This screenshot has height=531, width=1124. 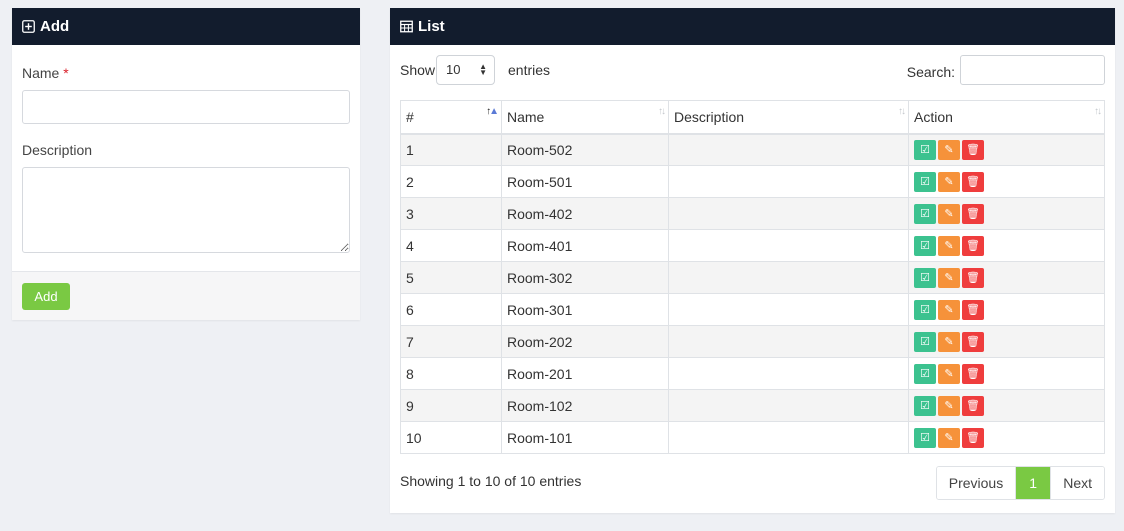 What do you see at coordinates (930, 72) in the screenshot?
I see `search-label: Search:` at bounding box center [930, 72].